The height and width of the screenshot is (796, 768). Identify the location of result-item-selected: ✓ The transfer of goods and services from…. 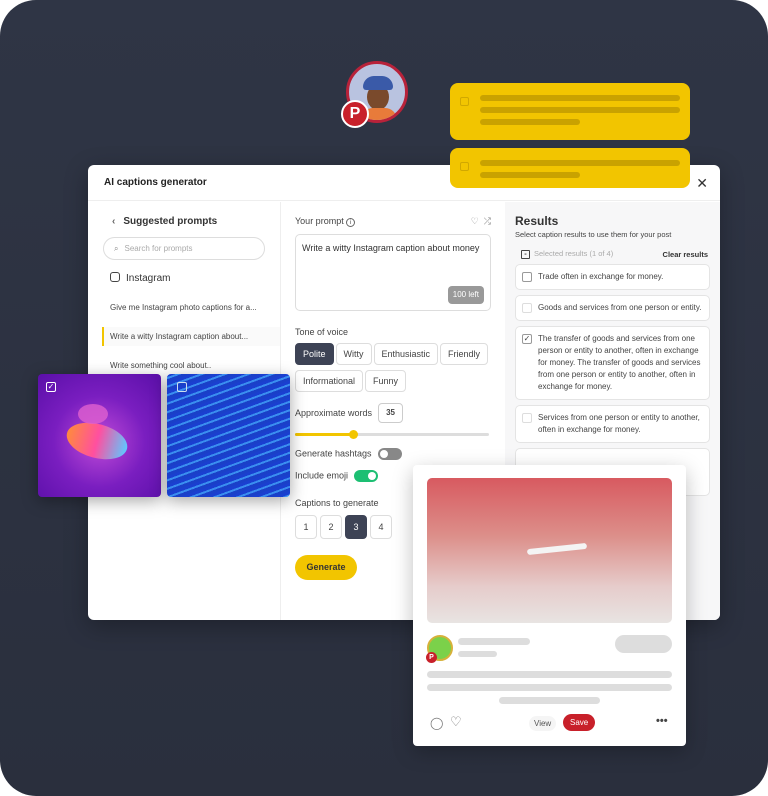
(612, 363).